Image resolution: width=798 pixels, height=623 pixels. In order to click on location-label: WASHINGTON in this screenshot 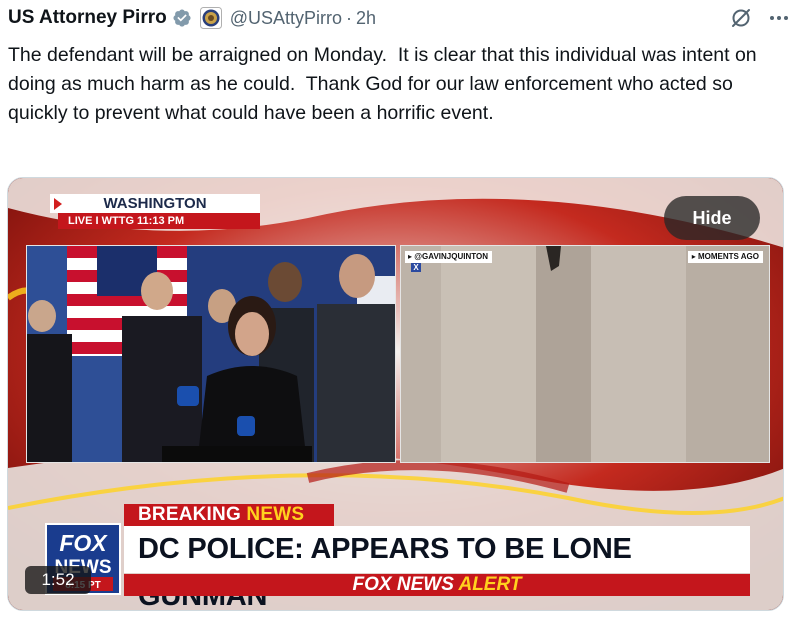, I will do `click(155, 203)`.